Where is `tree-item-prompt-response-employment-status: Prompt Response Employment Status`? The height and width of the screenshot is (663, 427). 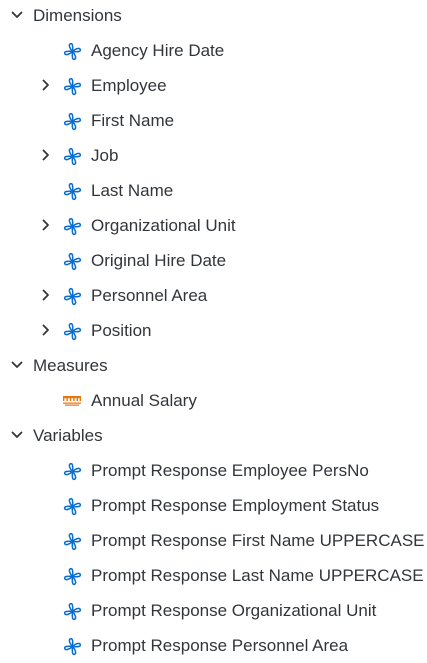 tree-item-prompt-response-employment-status: Prompt Response Employment Status is located at coordinates (213, 505).